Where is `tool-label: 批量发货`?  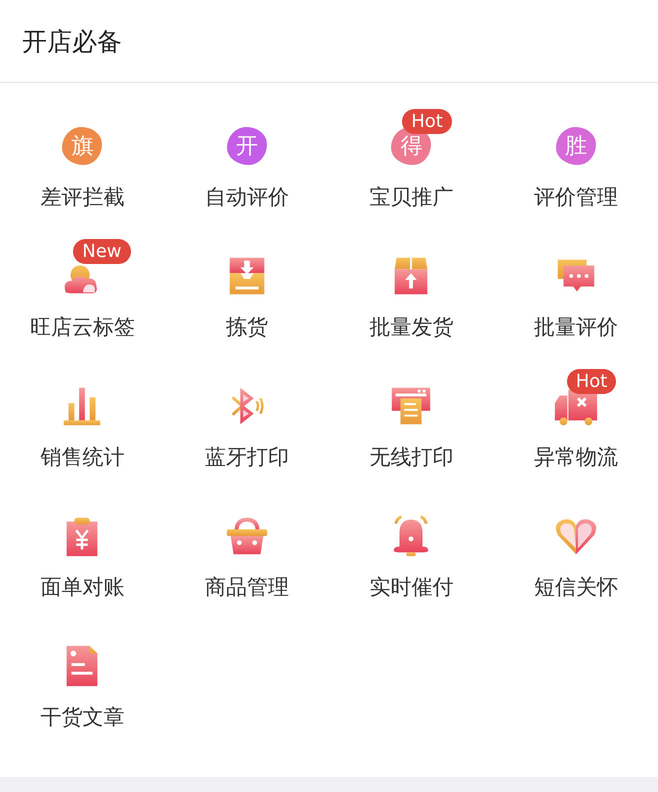 tool-label: 批量发货 is located at coordinates (411, 327).